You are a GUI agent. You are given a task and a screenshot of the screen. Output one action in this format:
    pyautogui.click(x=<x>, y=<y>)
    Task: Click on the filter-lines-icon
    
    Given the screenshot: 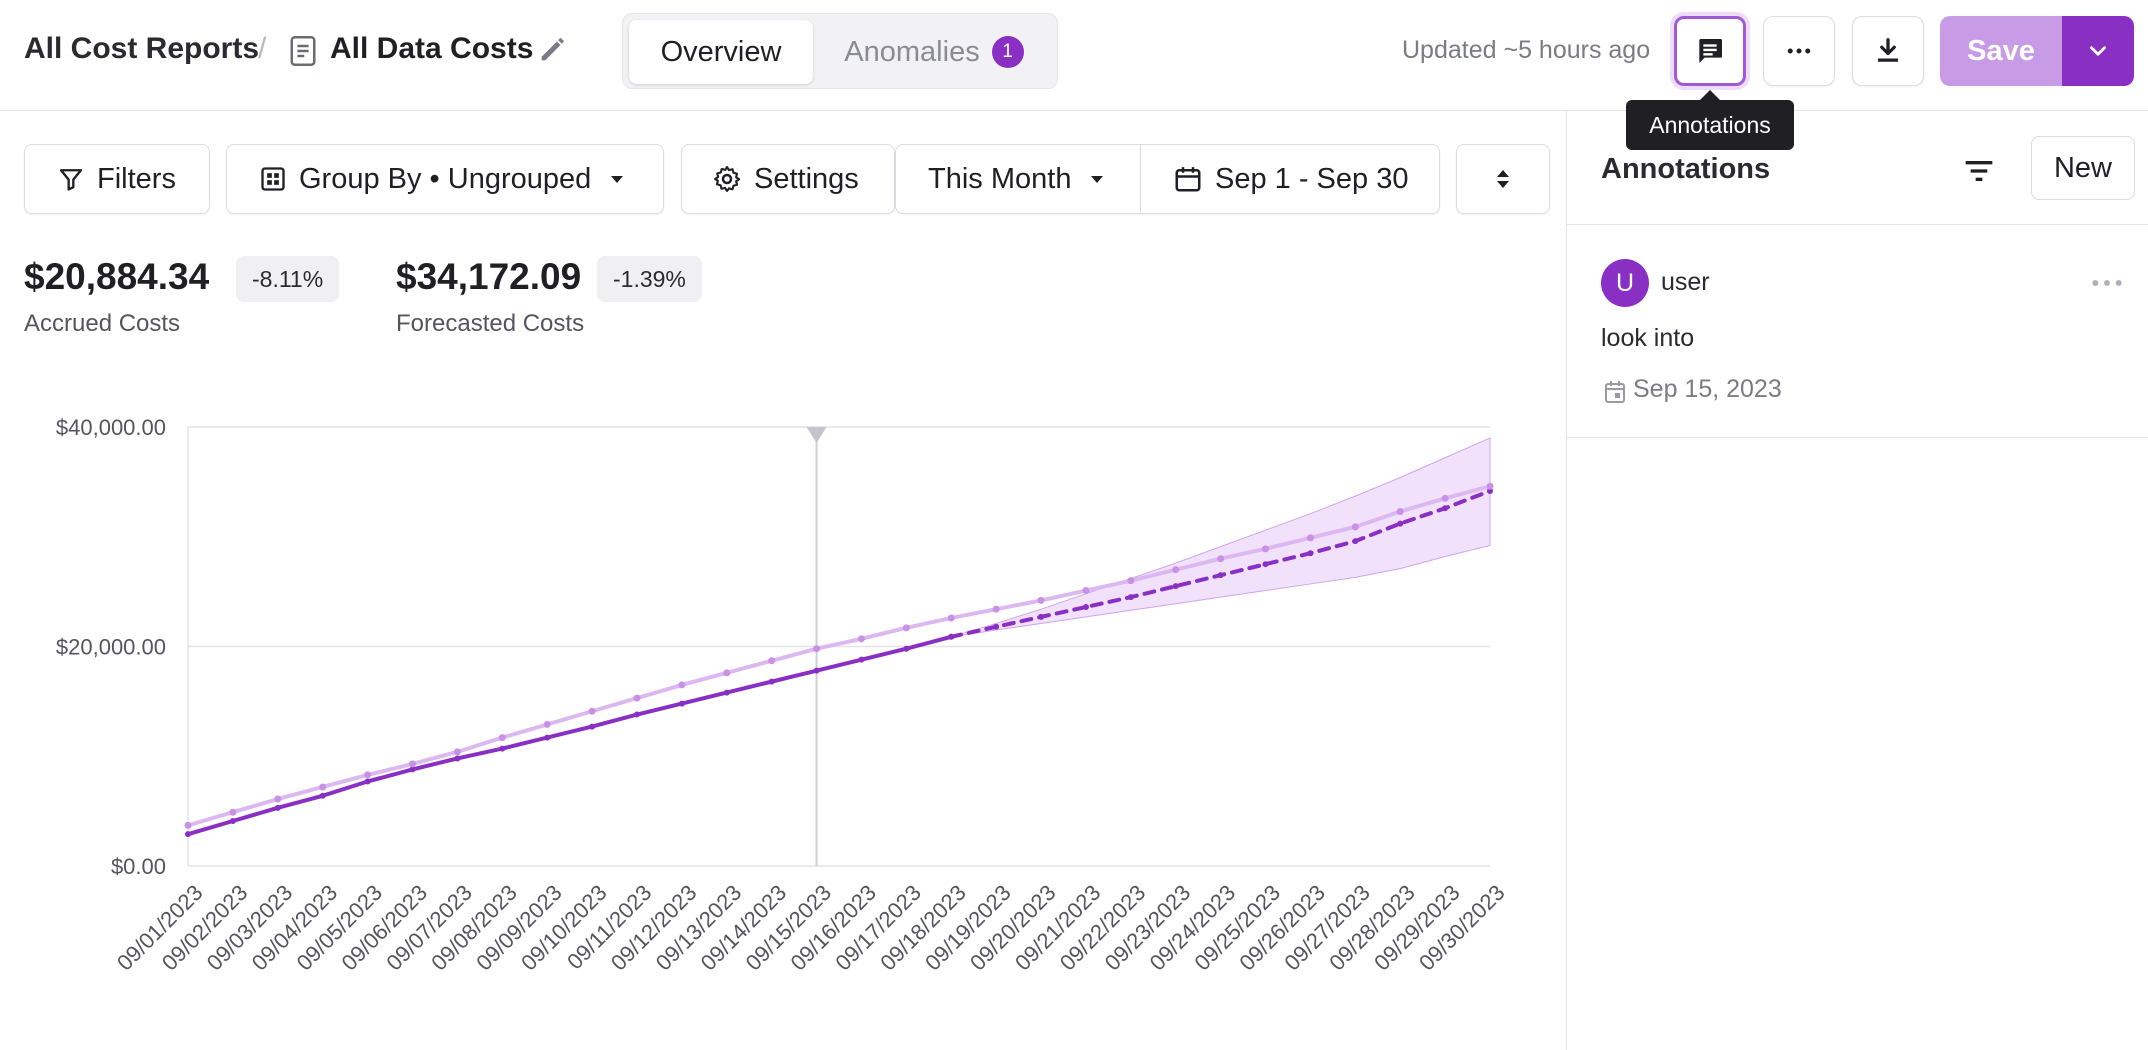 What is the action you would take?
    pyautogui.click(x=1979, y=171)
    